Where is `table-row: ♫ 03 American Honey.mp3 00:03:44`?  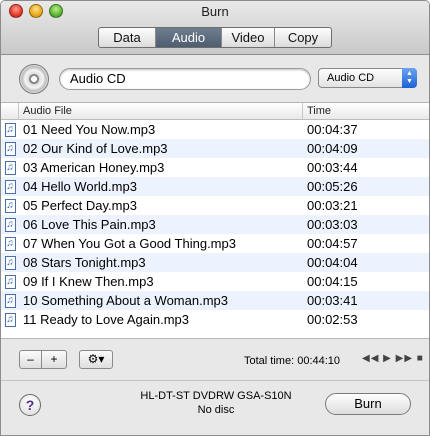
table-row: ♫ 03 American Honey.mp3 00:03:44 is located at coordinates (215, 167).